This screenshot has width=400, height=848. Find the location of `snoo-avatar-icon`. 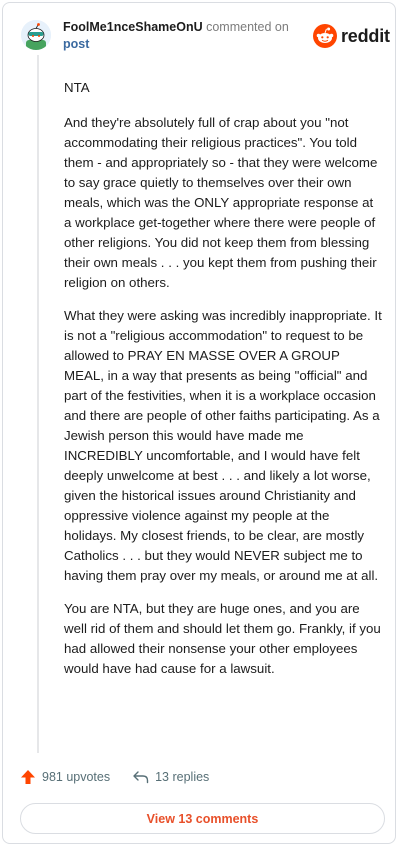

snoo-avatar-icon is located at coordinates (36, 35).